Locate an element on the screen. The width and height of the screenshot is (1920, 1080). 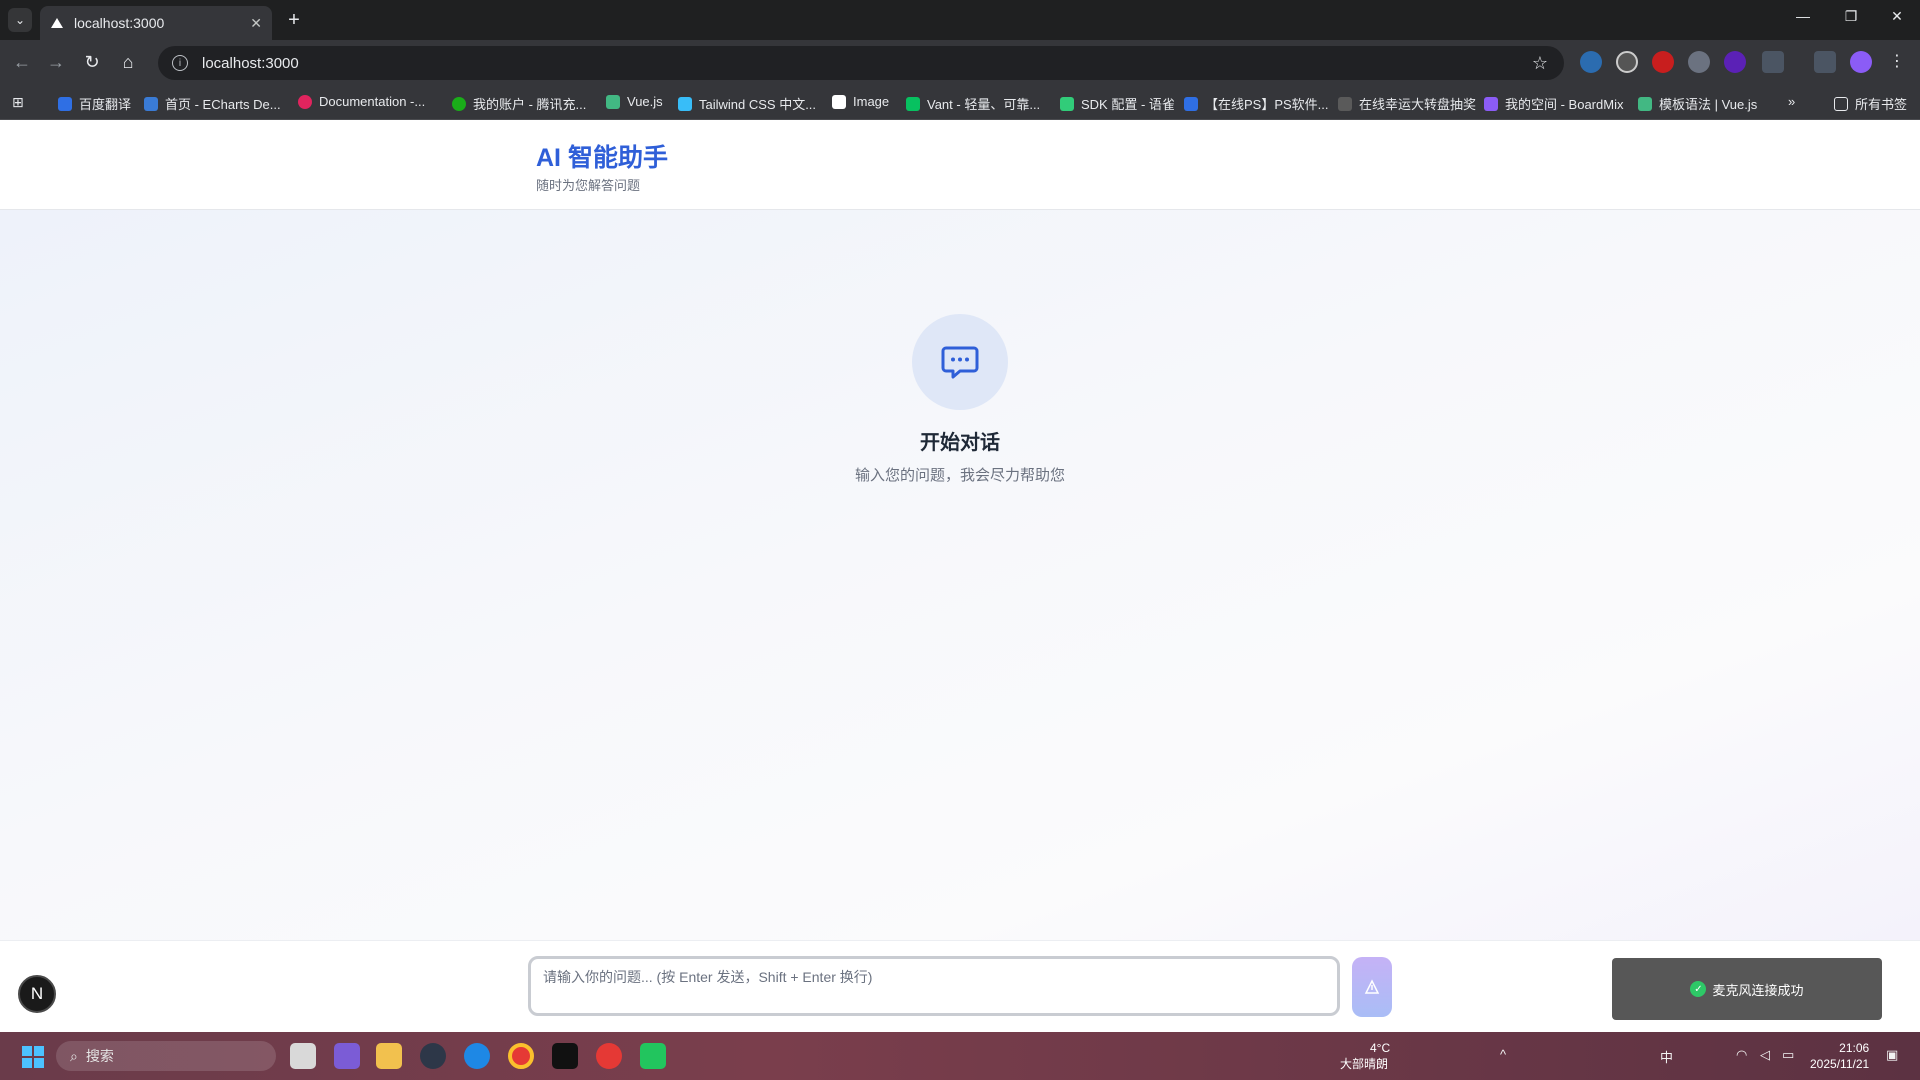
tab-title: localhost:3000 is located at coordinates (119, 23).